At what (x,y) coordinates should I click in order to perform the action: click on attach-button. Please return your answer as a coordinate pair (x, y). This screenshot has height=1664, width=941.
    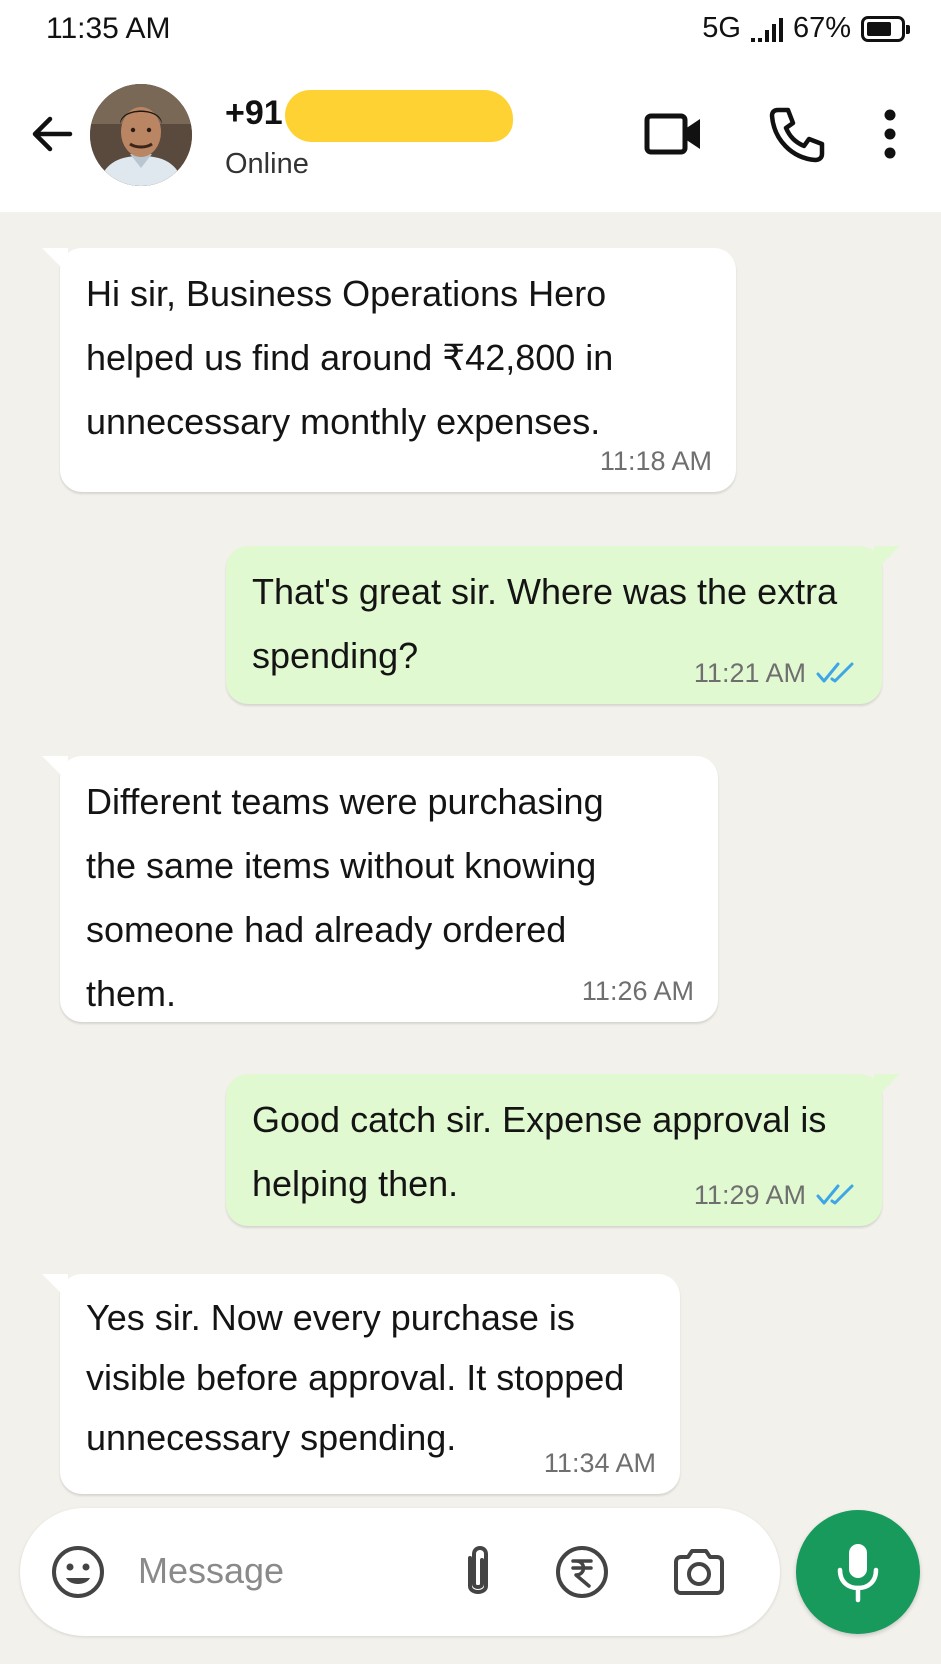
    Looking at the image, I should click on (478, 1573).